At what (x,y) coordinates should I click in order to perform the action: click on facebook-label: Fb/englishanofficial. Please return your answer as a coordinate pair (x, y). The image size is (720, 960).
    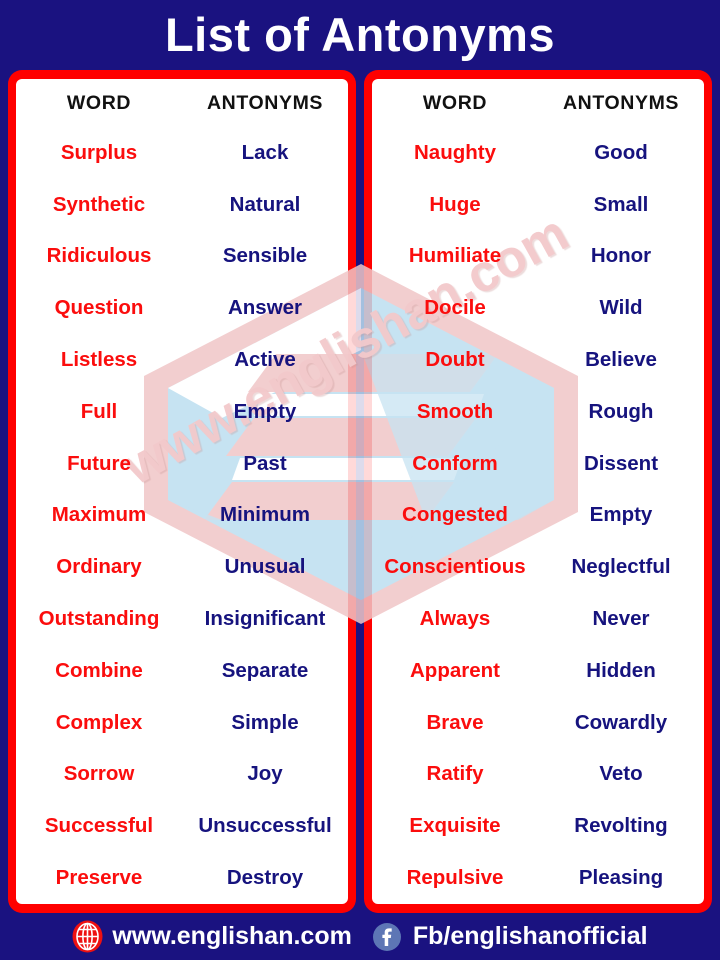
    Looking at the image, I should click on (530, 936).